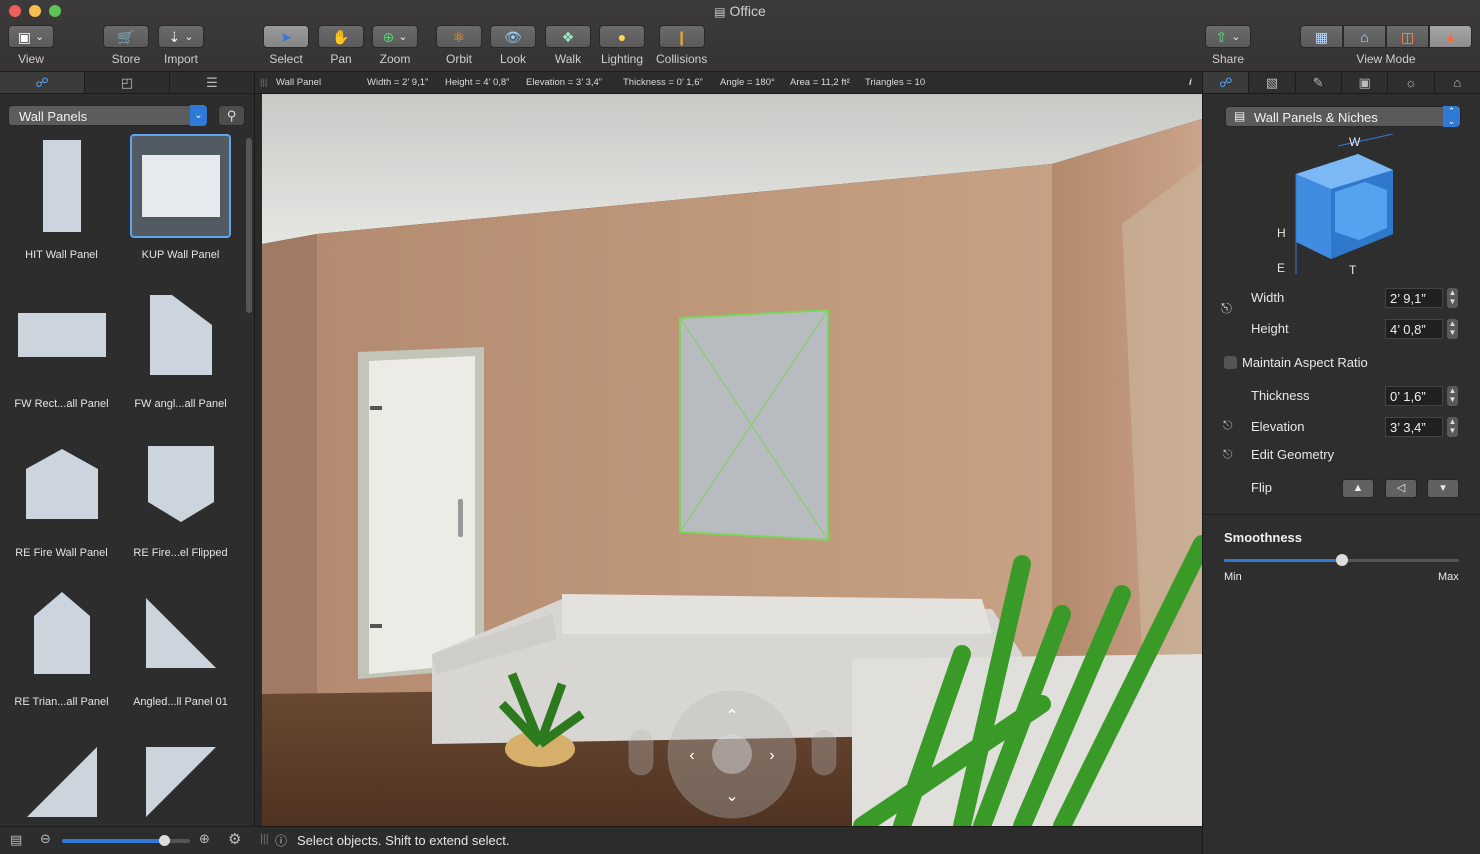  I want to click on image-icon: ▤, so click(16, 840).